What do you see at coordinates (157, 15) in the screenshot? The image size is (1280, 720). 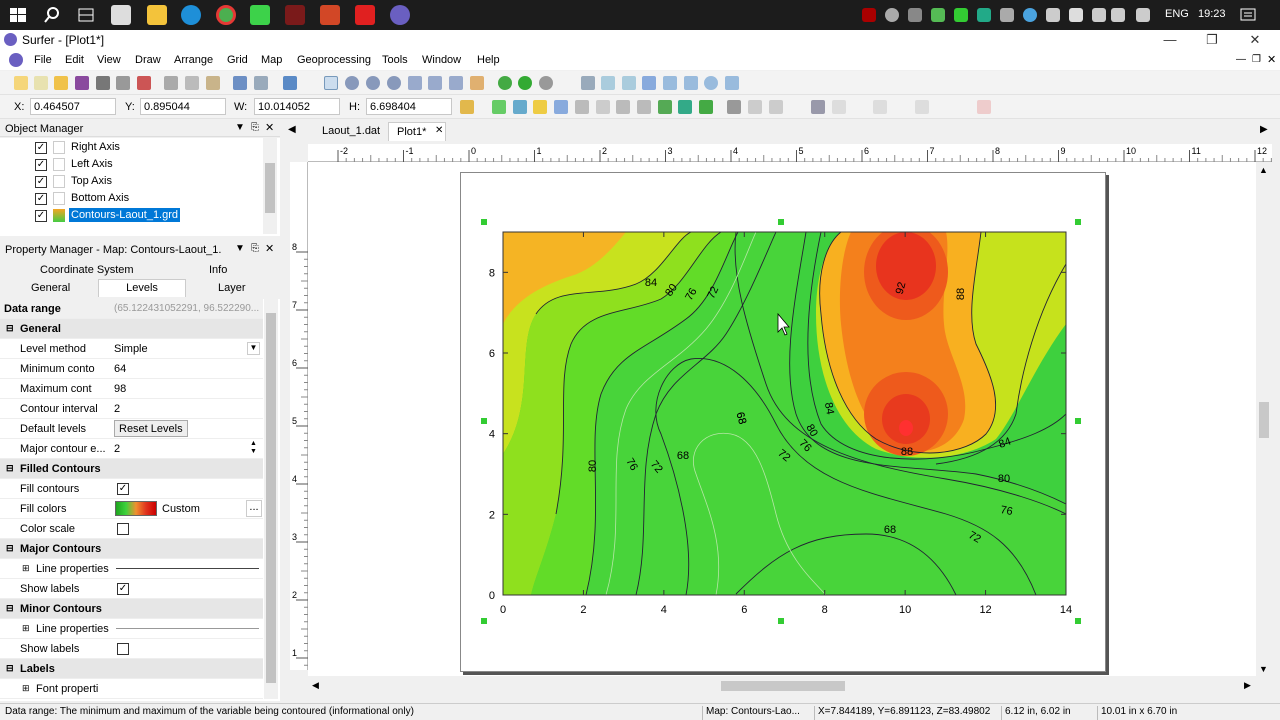 I see `file-explorer-icon` at bounding box center [157, 15].